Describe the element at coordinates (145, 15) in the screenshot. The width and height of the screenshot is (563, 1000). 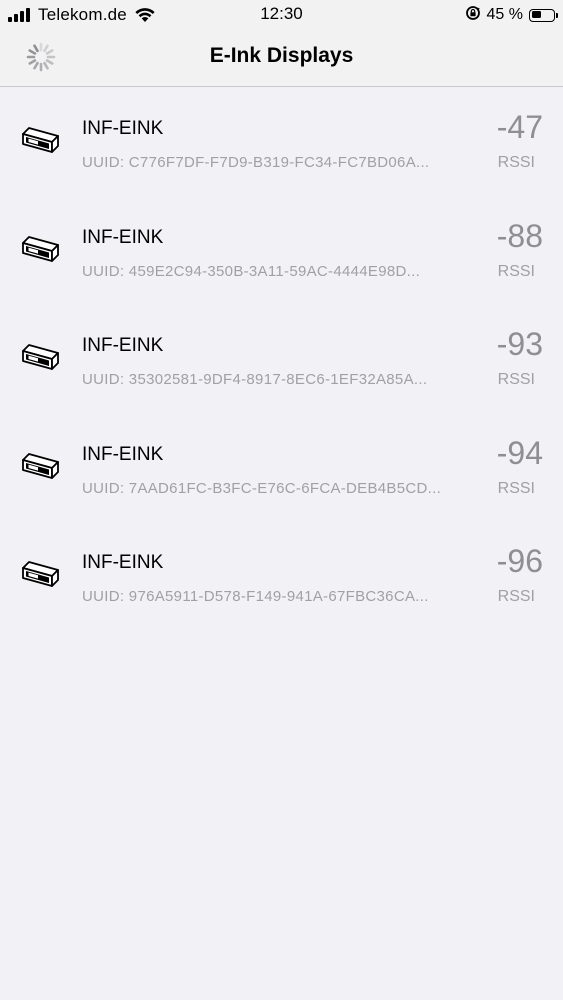
I see `wifi-icon` at that location.